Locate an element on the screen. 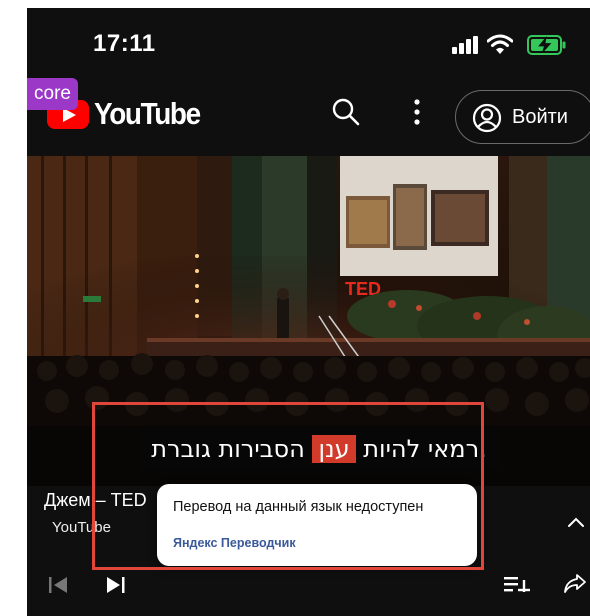  share-icon is located at coordinates (575, 583).